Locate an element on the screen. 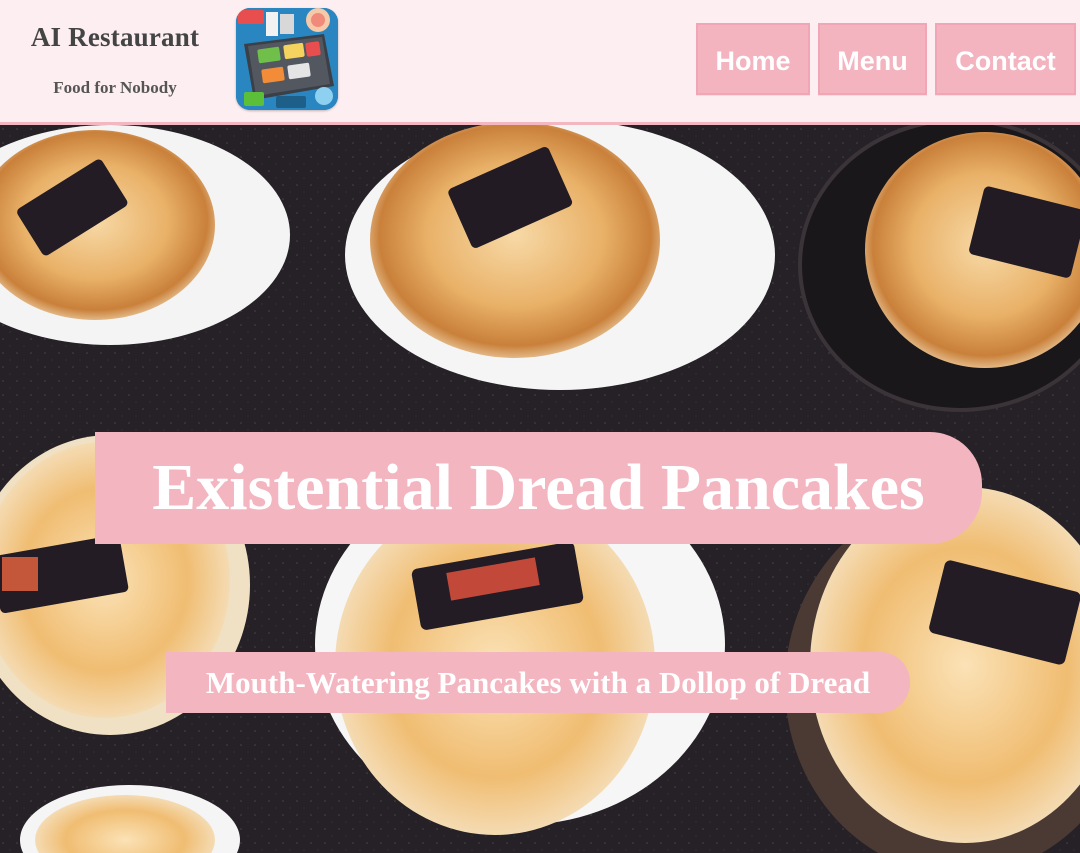  nav-menu-button: Menu is located at coordinates (872, 59).